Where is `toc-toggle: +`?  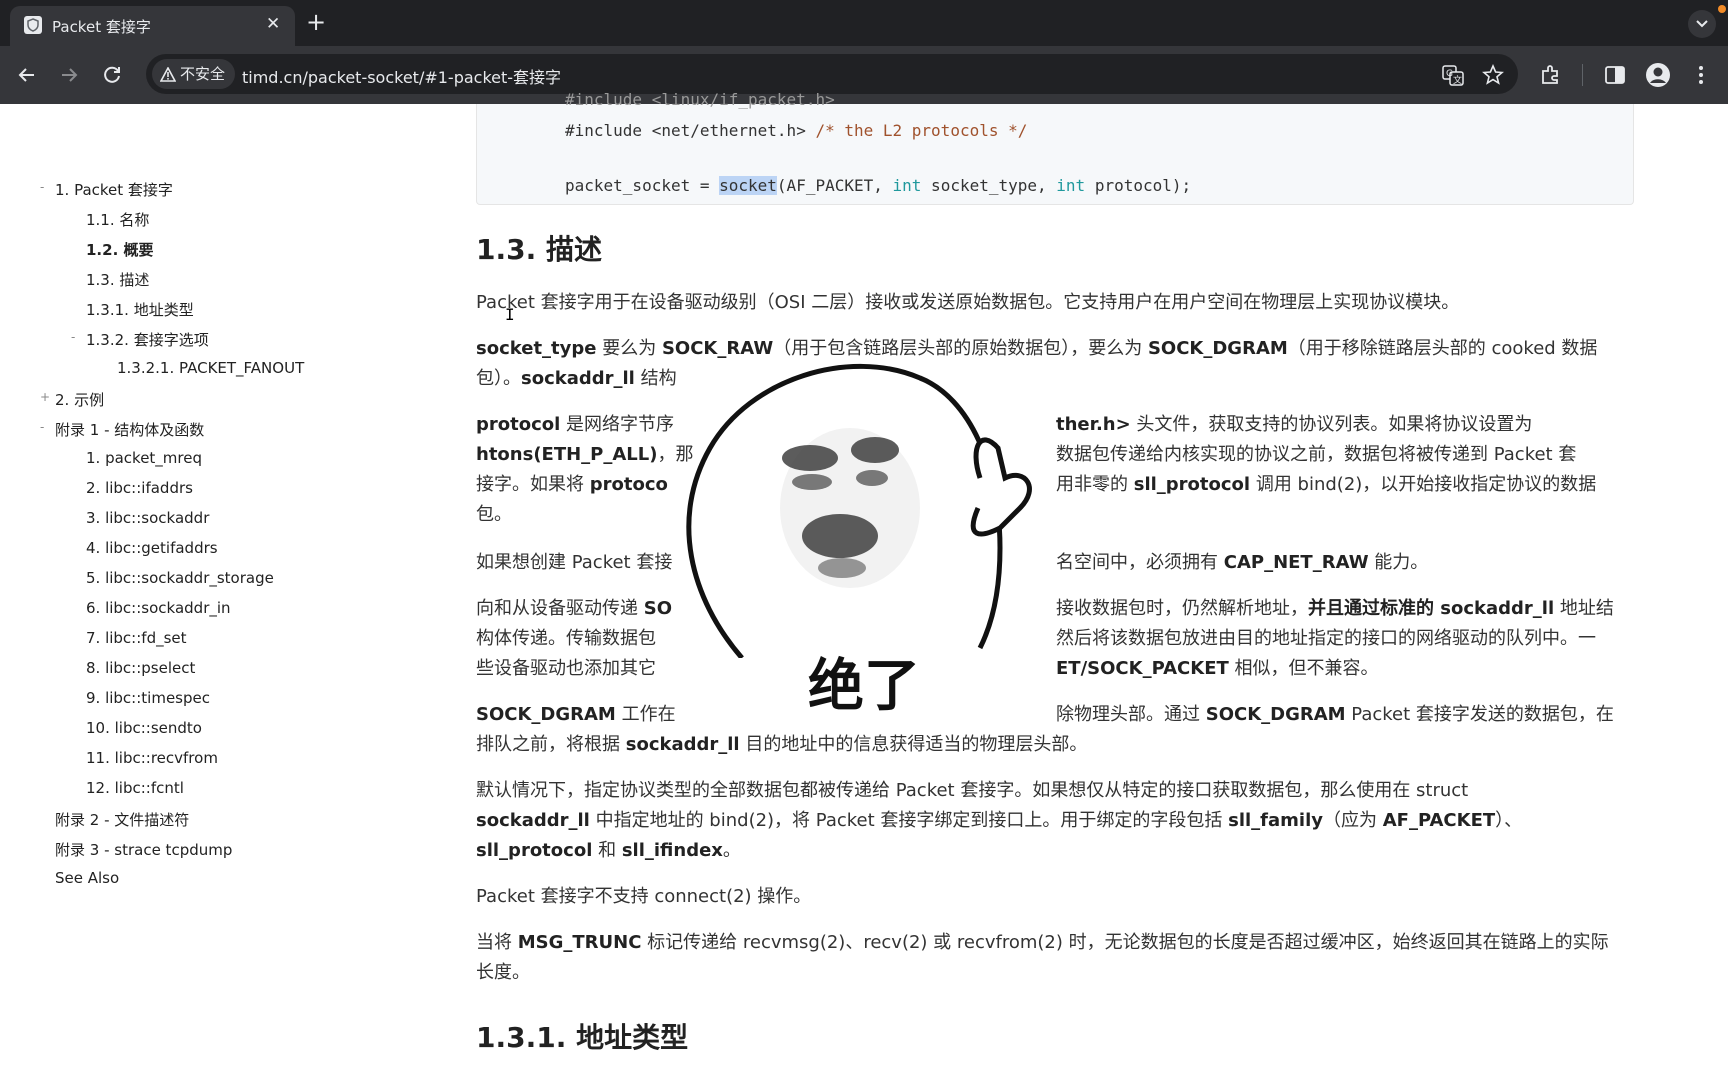 toc-toggle: + is located at coordinates (45, 397).